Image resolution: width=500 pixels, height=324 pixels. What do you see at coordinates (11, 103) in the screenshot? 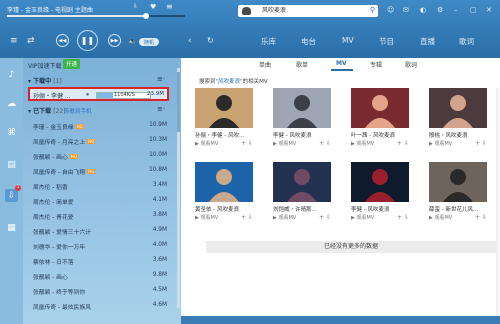
I see `cloud-icon: ☁` at bounding box center [11, 103].